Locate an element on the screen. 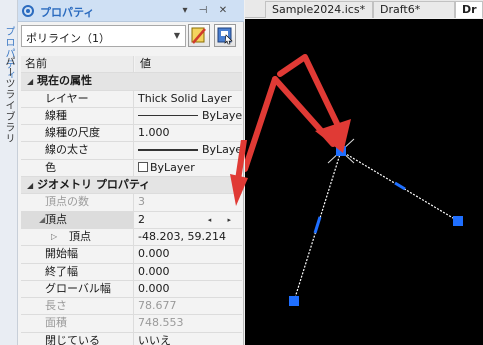  property-name: 線種の尺度 is located at coordinates (72, 133).